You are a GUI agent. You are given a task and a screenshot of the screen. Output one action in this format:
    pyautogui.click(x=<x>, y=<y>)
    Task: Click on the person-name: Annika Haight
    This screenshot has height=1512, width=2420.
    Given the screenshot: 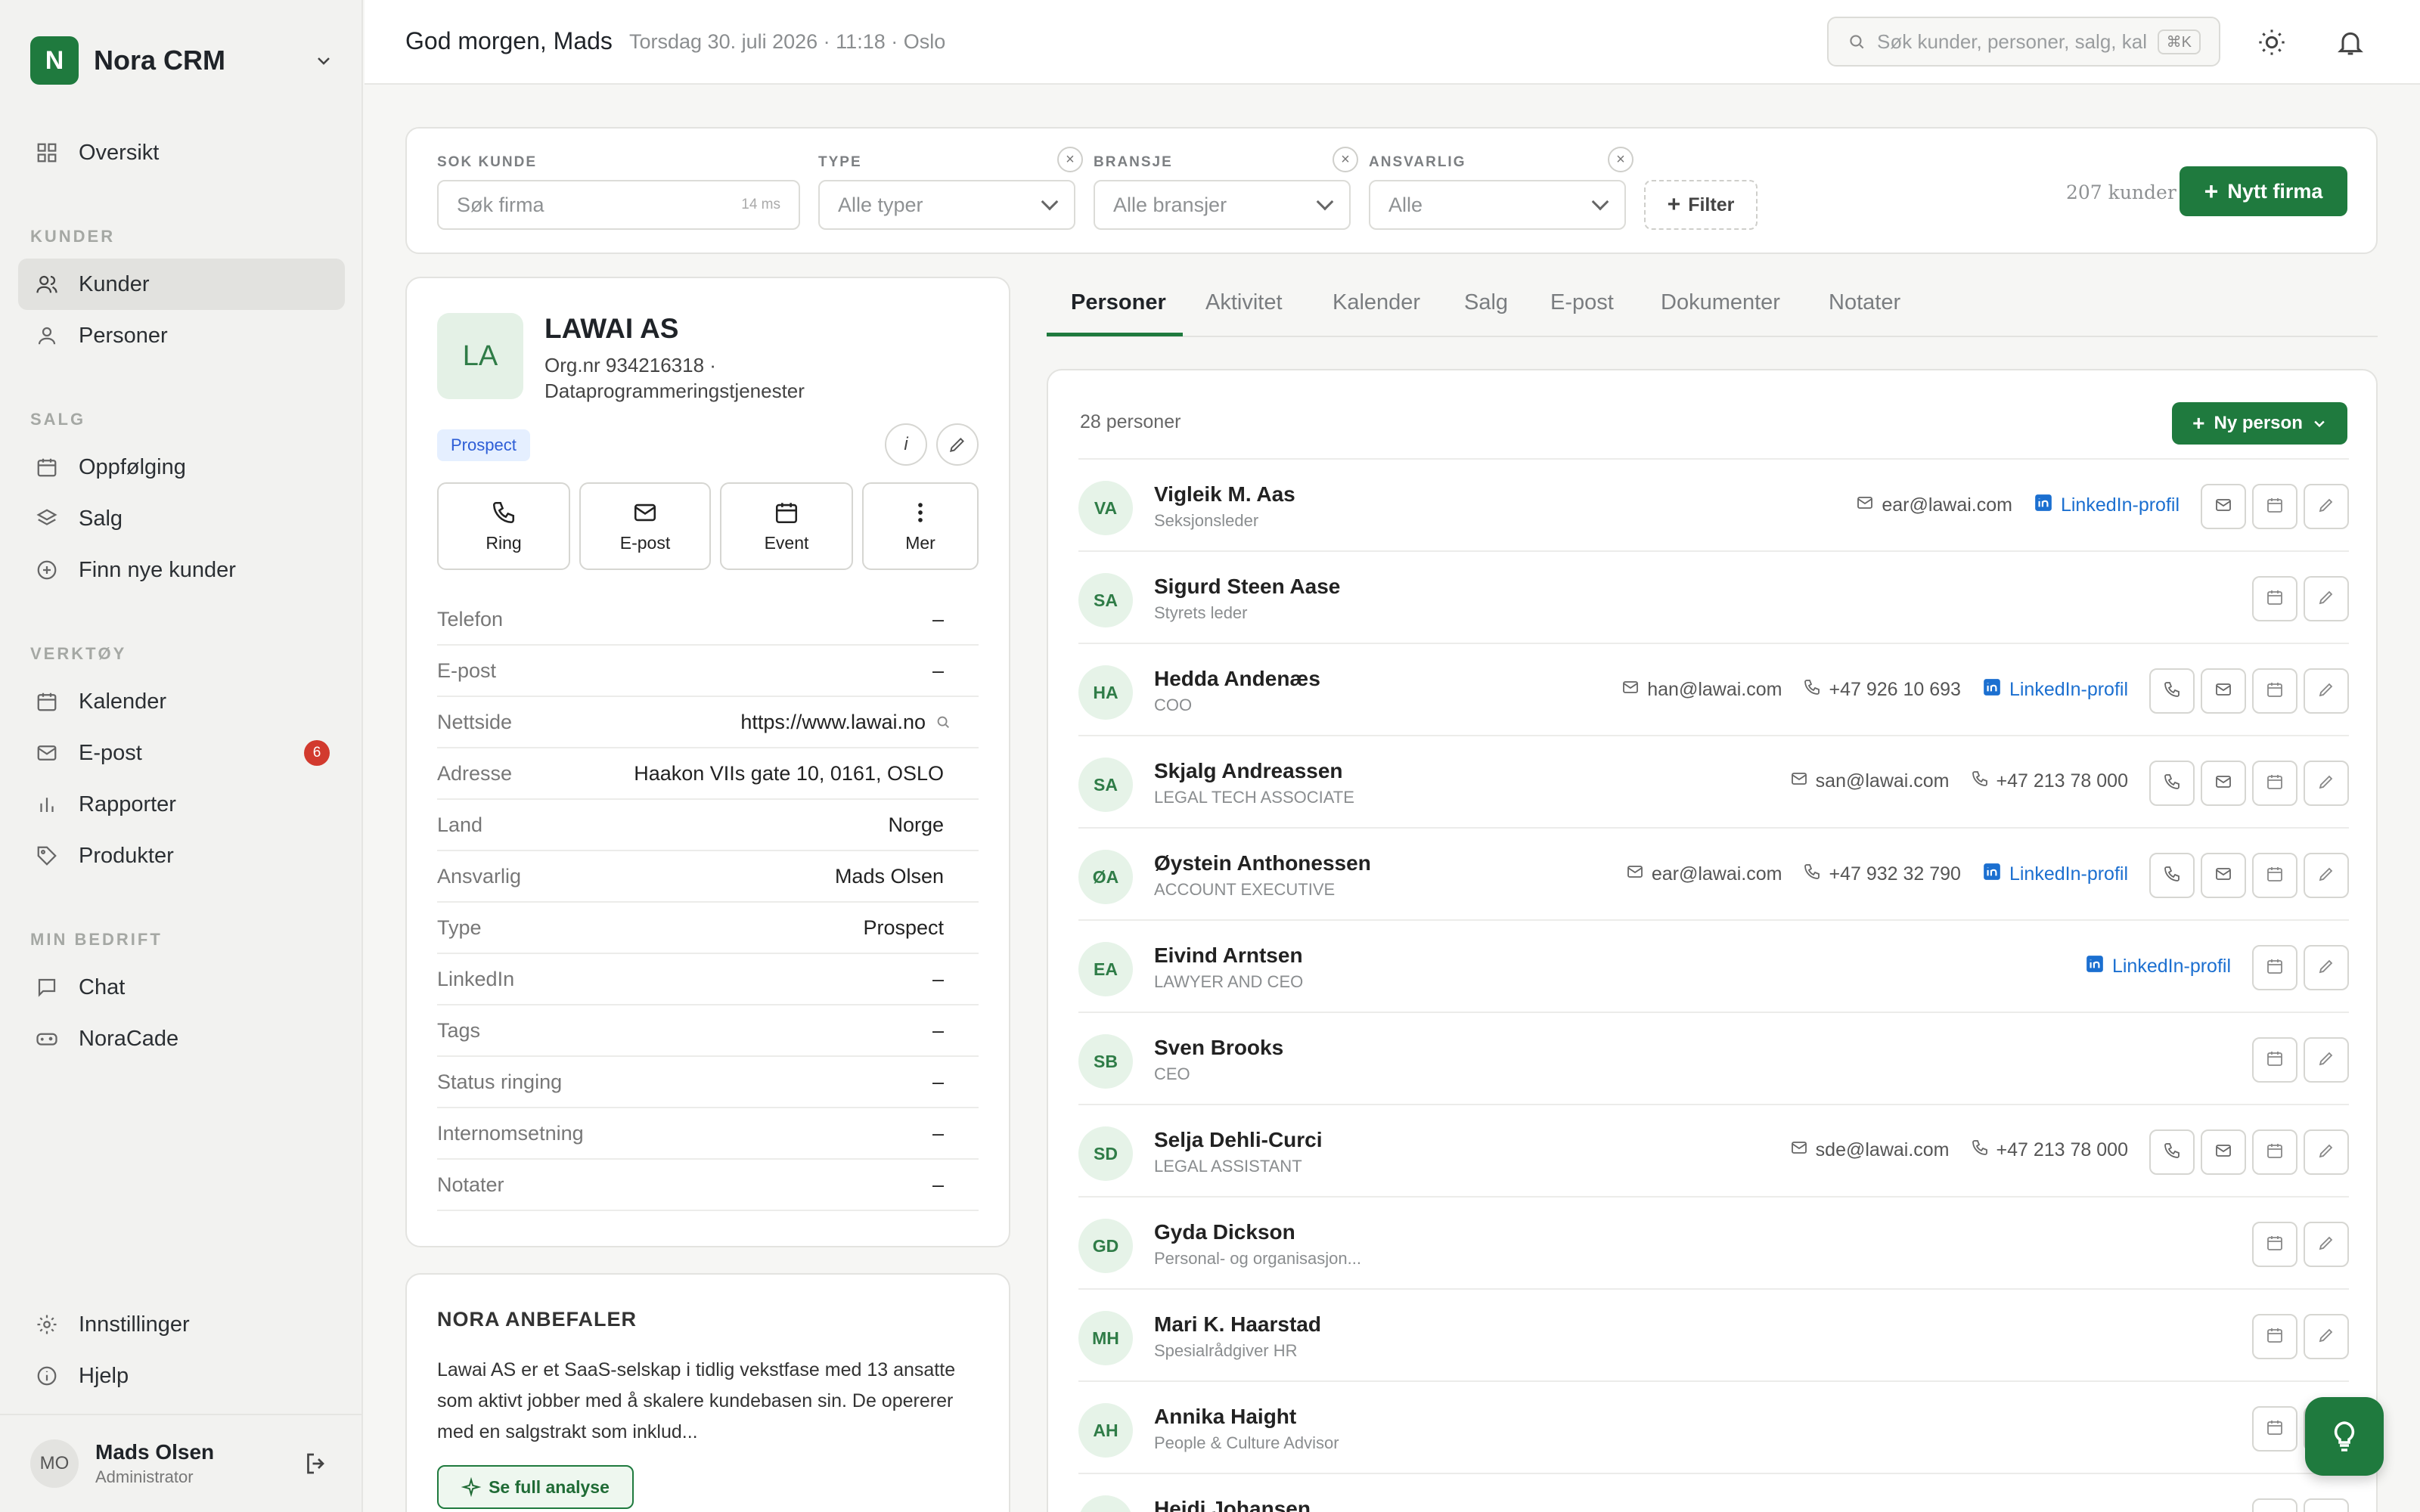 What is the action you would take?
    pyautogui.click(x=1225, y=1417)
    